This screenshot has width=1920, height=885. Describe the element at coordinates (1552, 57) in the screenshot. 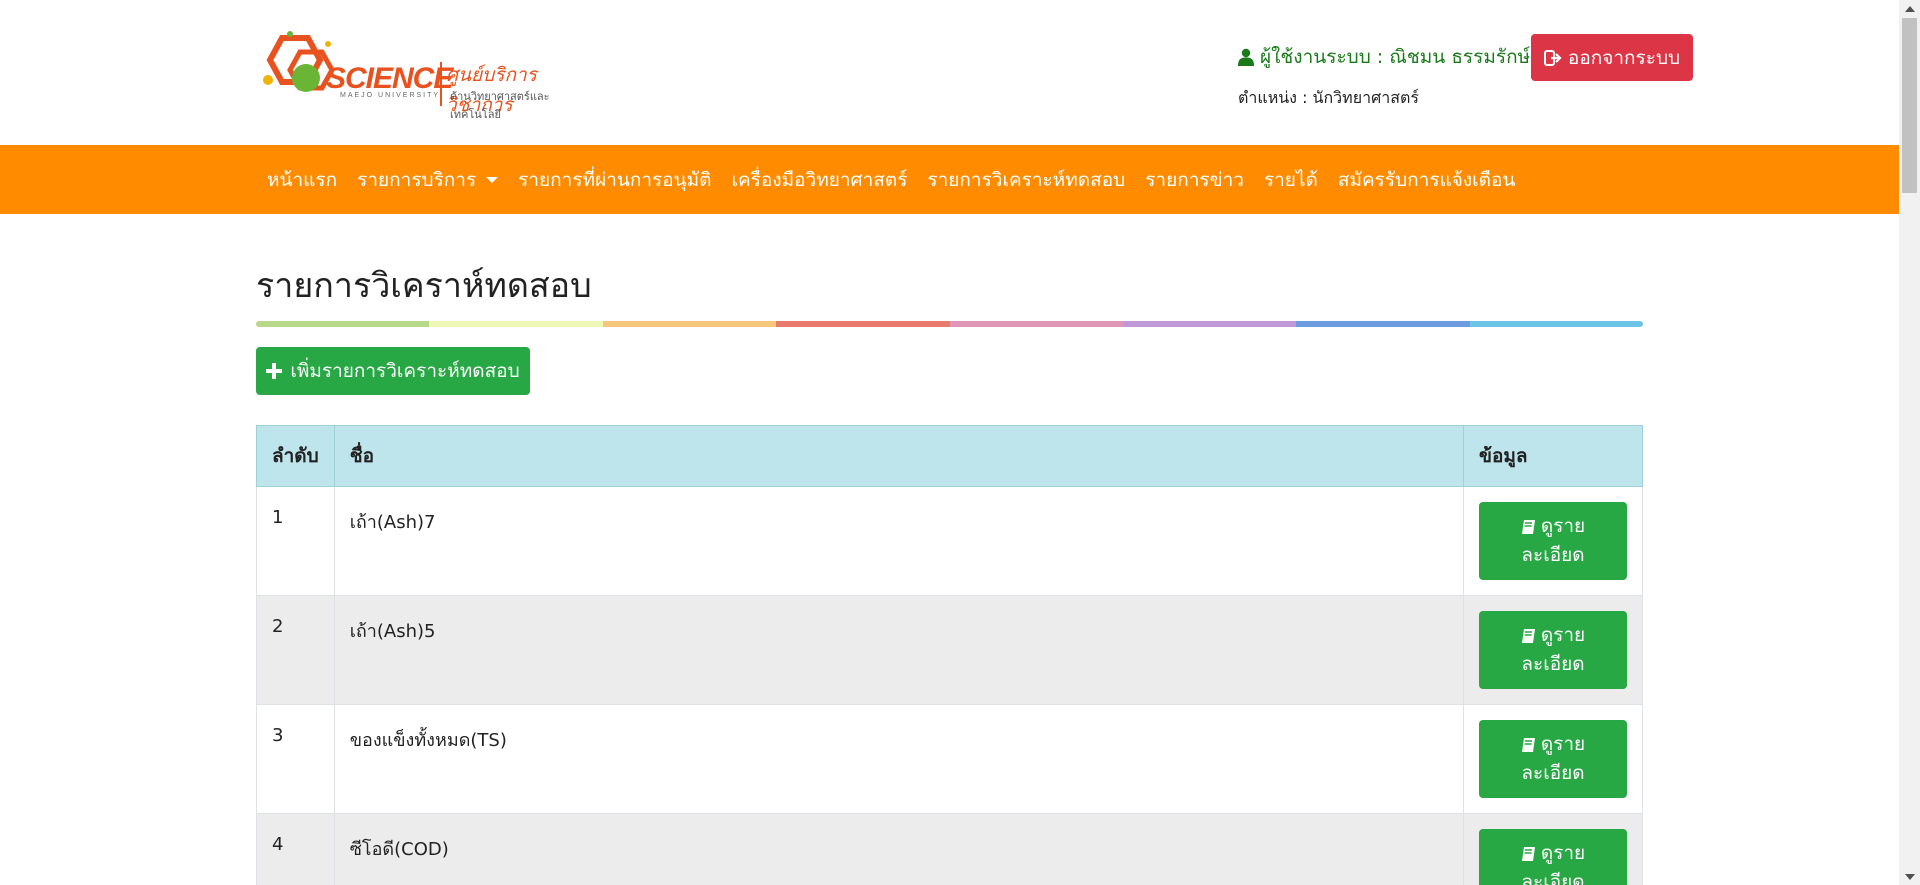

I see `sign-out-icon` at that location.